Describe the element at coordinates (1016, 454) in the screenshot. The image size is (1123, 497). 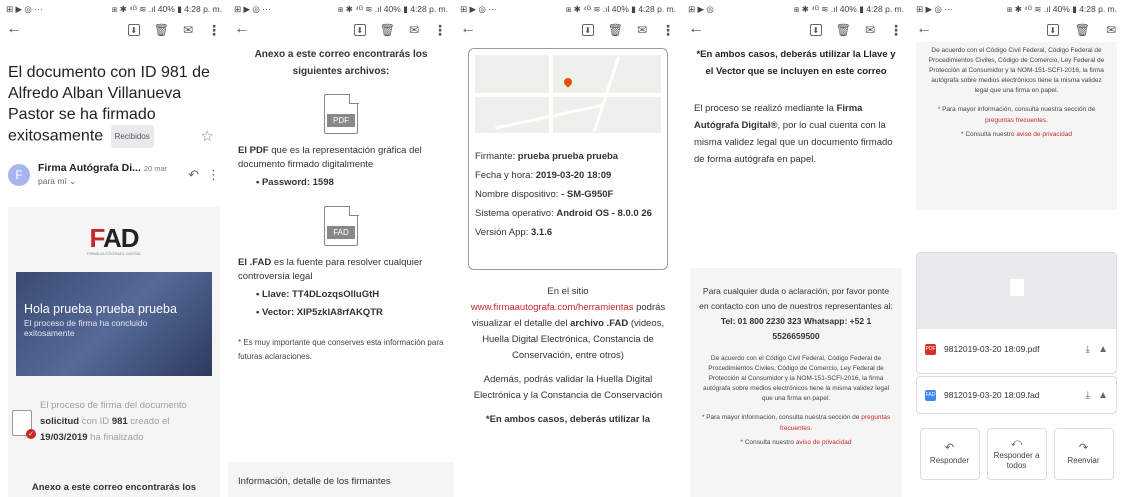
I see `reply-all-button: ⤺ Responder a todos` at that location.